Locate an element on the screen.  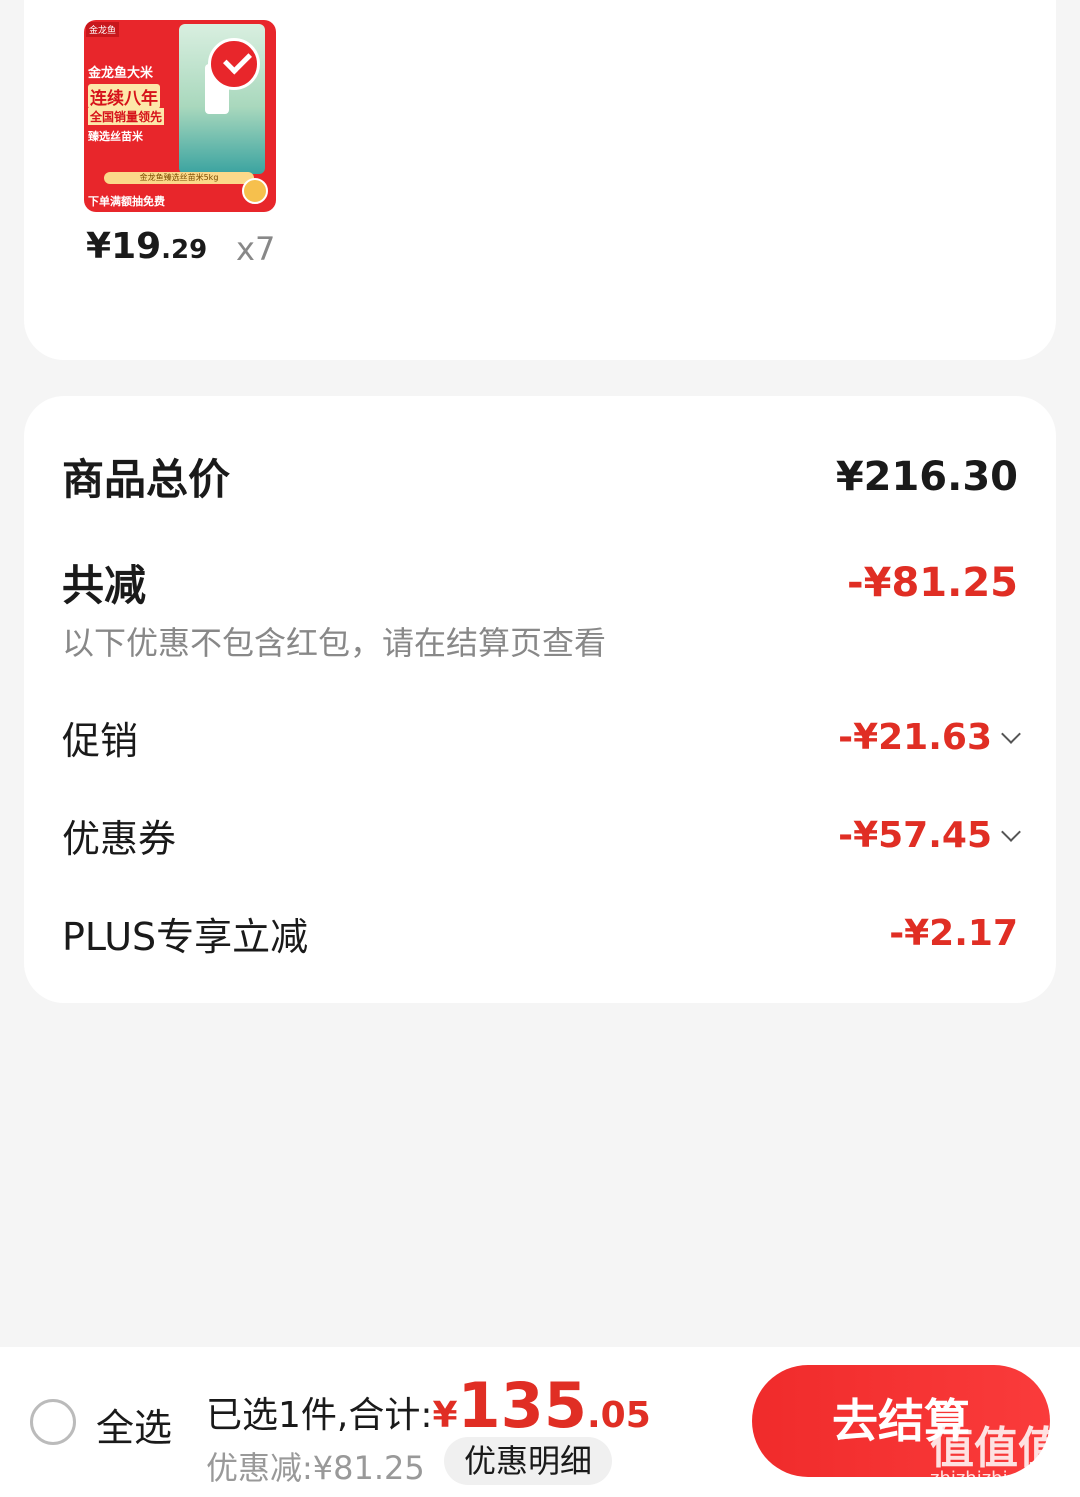
plus-discount-row: PLUS专享立减 -¥2.17 is located at coordinates (540, 933).